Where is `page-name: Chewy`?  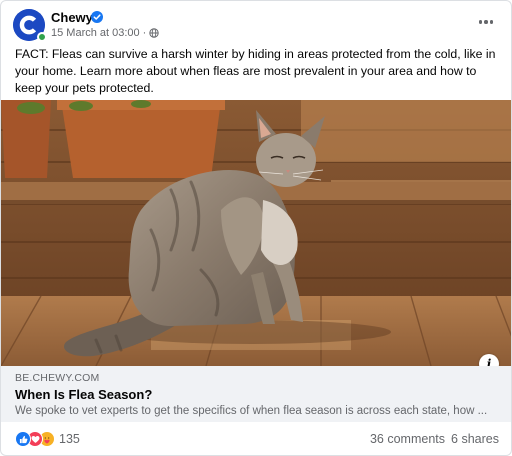
page-name: Chewy is located at coordinates (72, 17).